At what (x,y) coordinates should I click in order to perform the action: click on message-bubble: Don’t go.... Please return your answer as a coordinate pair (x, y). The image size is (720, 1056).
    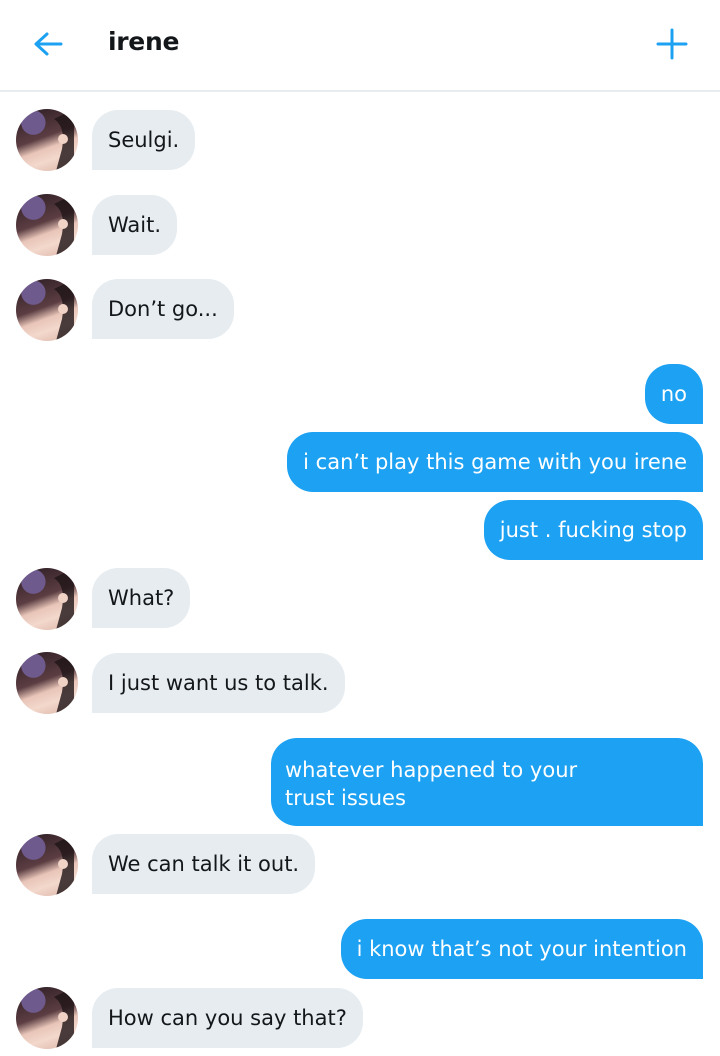
    Looking at the image, I should click on (163, 309).